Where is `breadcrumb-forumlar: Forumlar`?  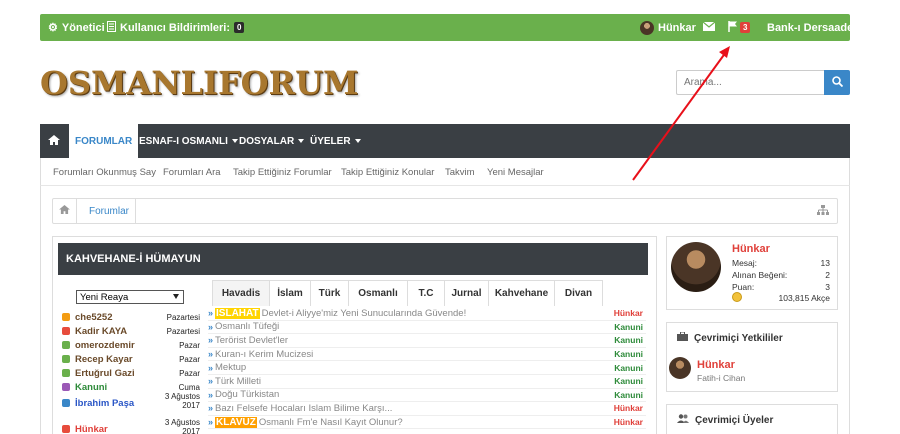 breadcrumb-forumlar: Forumlar is located at coordinates (109, 211).